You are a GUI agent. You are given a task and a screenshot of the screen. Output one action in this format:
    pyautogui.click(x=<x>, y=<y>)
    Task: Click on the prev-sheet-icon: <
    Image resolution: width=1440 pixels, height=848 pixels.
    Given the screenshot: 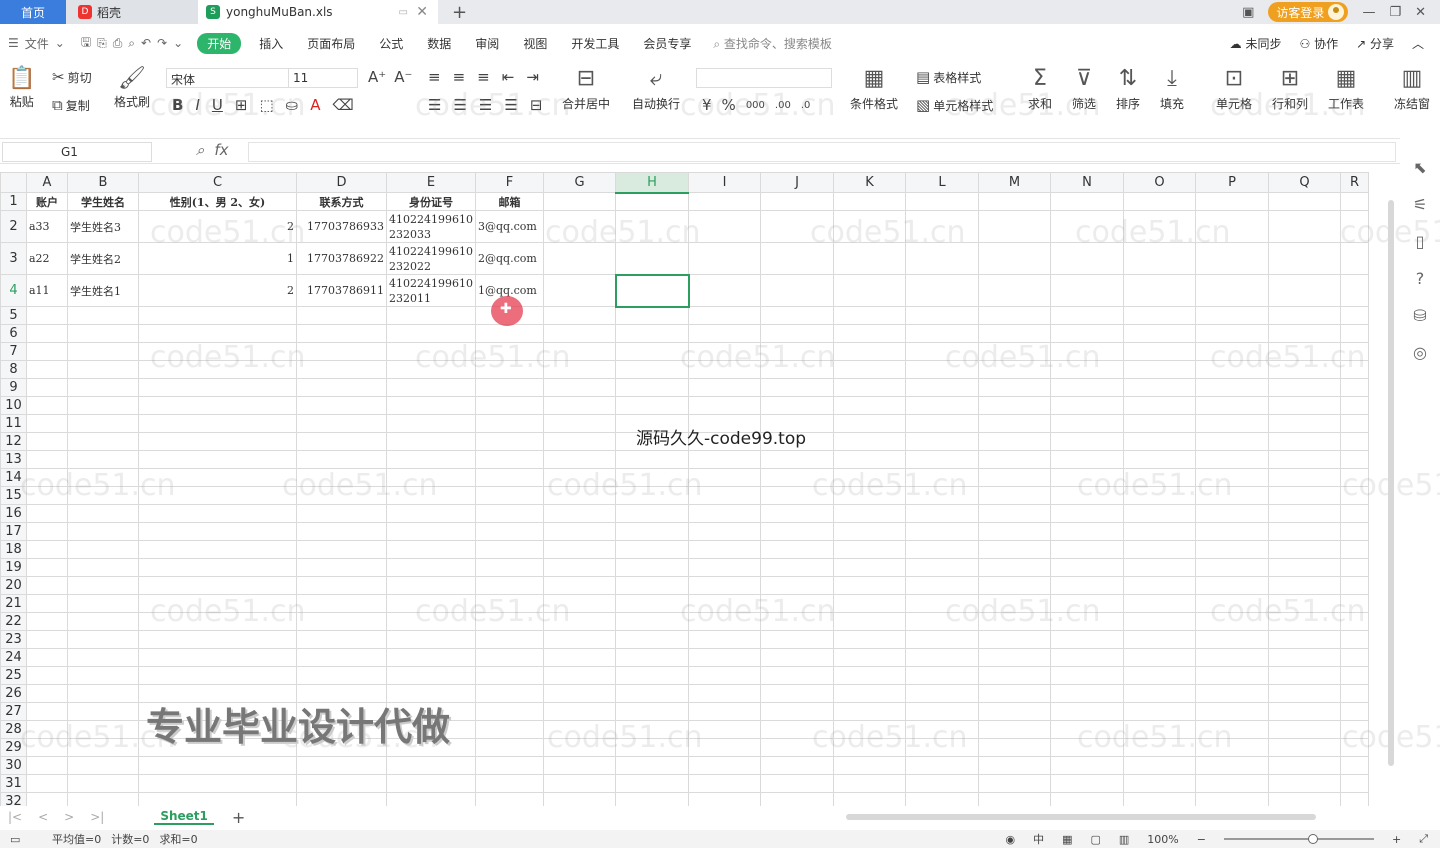 What is the action you would take?
    pyautogui.click(x=43, y=817)
    